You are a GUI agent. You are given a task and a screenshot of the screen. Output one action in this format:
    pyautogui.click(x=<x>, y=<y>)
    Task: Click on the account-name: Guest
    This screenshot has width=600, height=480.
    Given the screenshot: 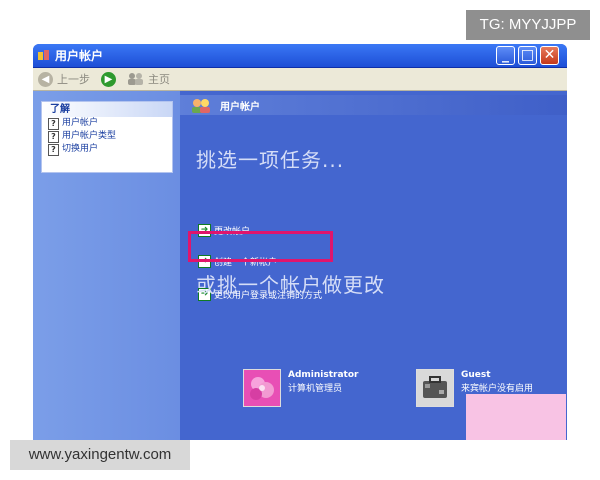 What is the action you would take?
    pyautogui.click(x=476, y=375)
    